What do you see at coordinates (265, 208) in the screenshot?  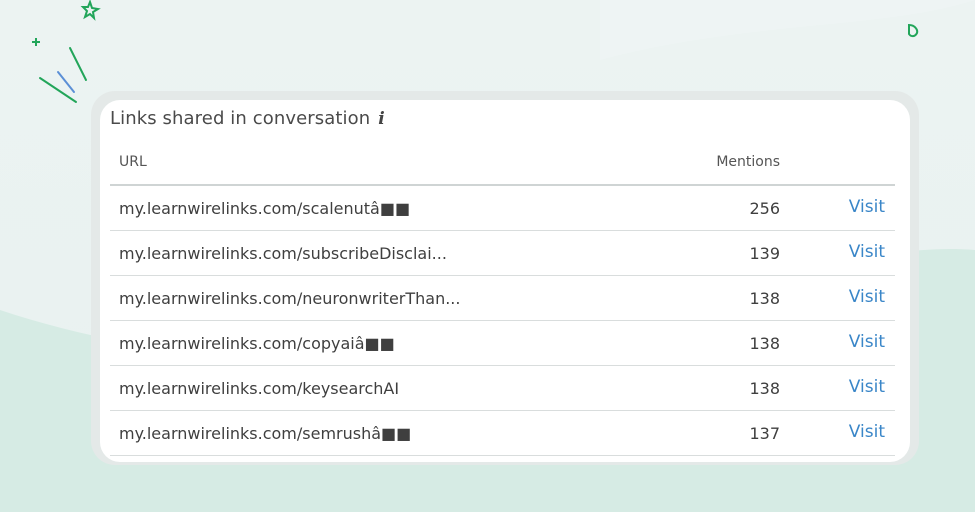 I see `row-url: my.learnwirelinks.com/scalenutâ■■` at bounding box center [265, 208].